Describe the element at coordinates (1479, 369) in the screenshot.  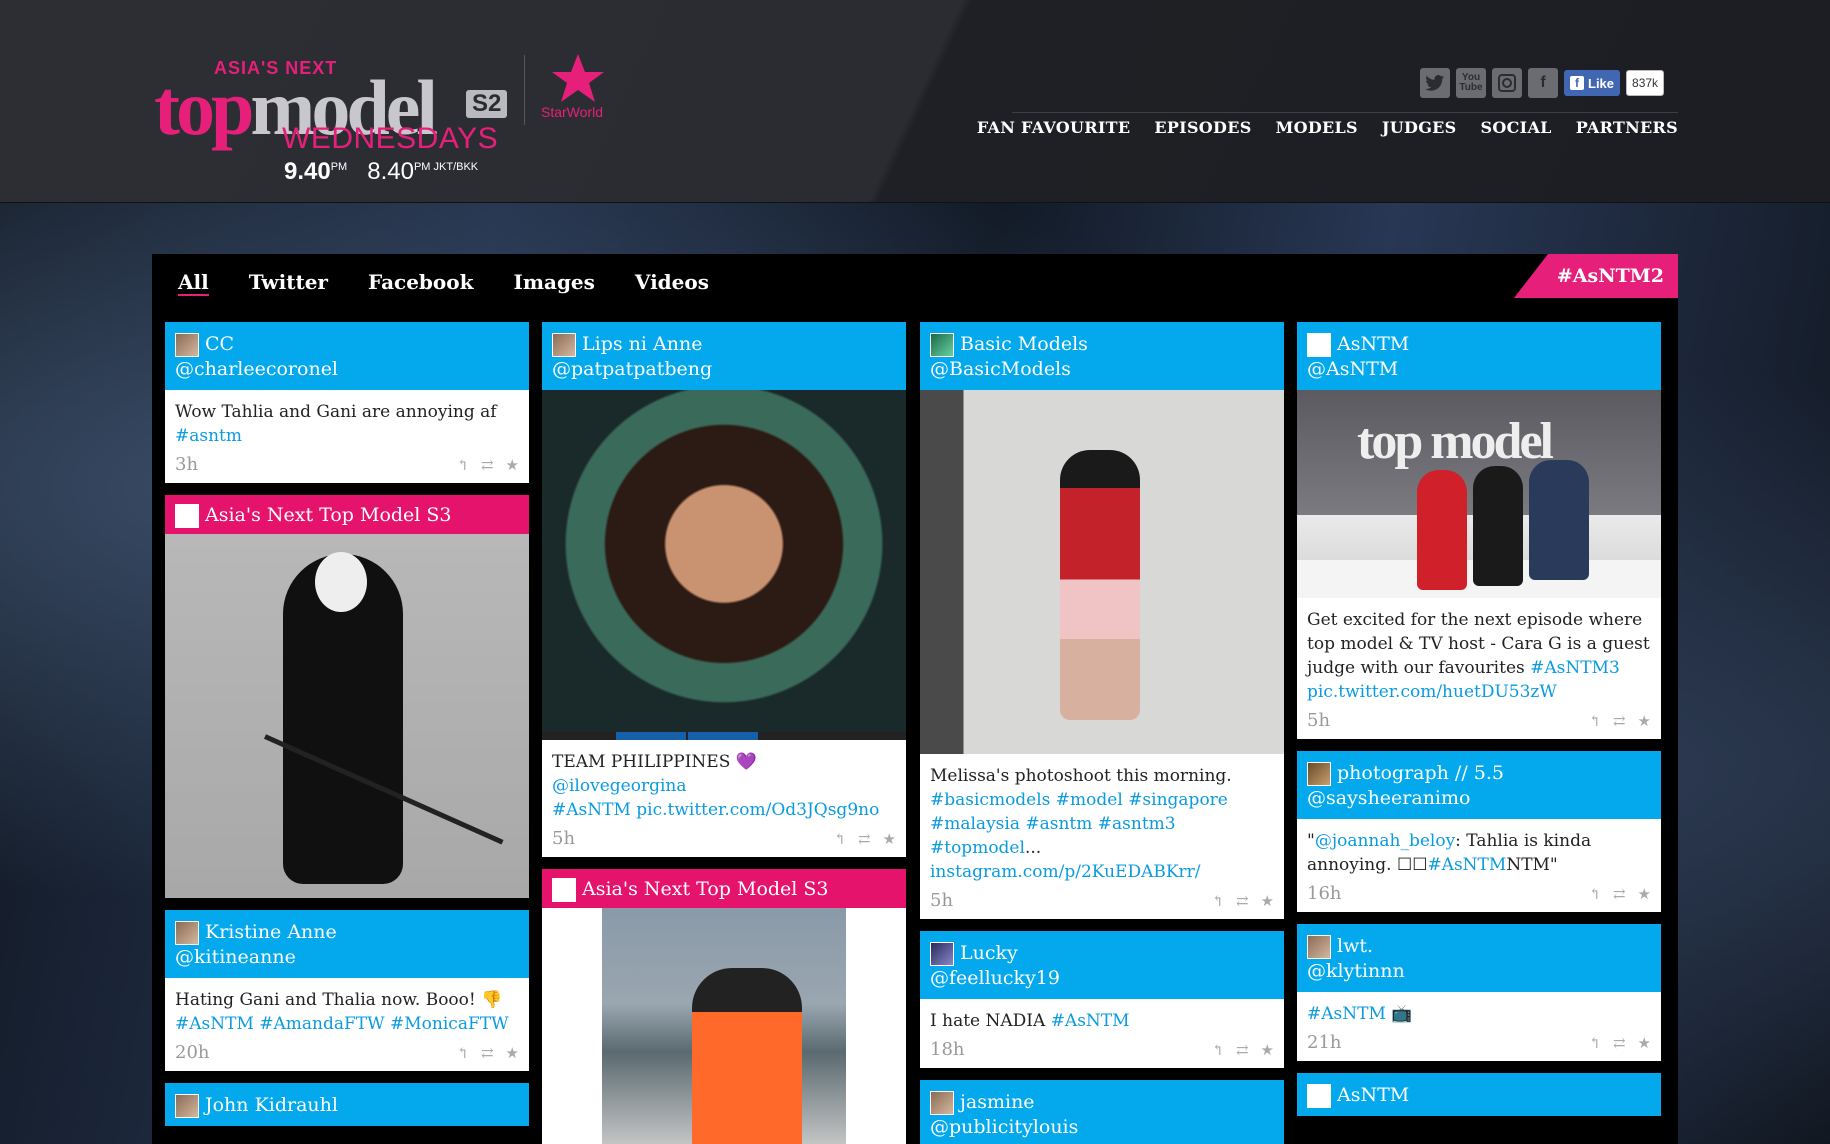
I see `author-handle: @AsNTM` at that location.